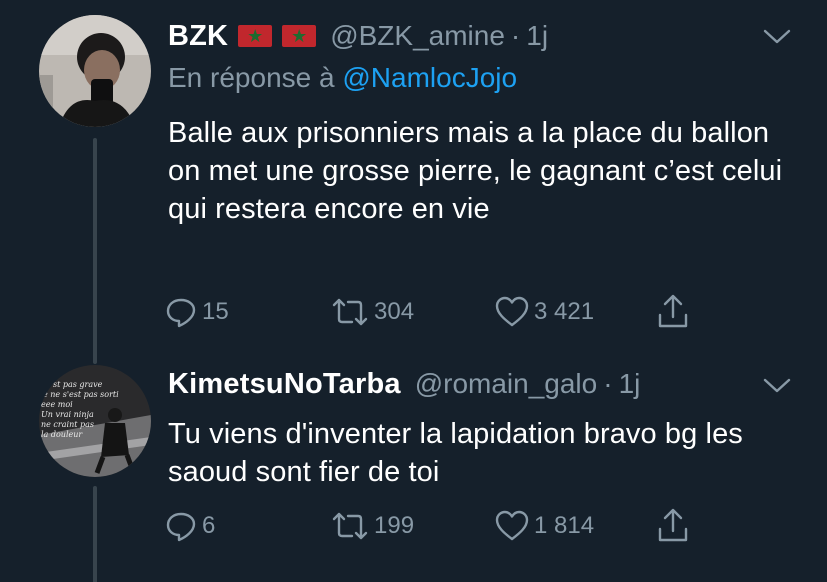 Image resolution: width=827 pixels, height=582 pixels. Describe the element at coordinates (429, 77) in the screenshot. I see `reply-mention-link: @NamlocJojo` at that location.